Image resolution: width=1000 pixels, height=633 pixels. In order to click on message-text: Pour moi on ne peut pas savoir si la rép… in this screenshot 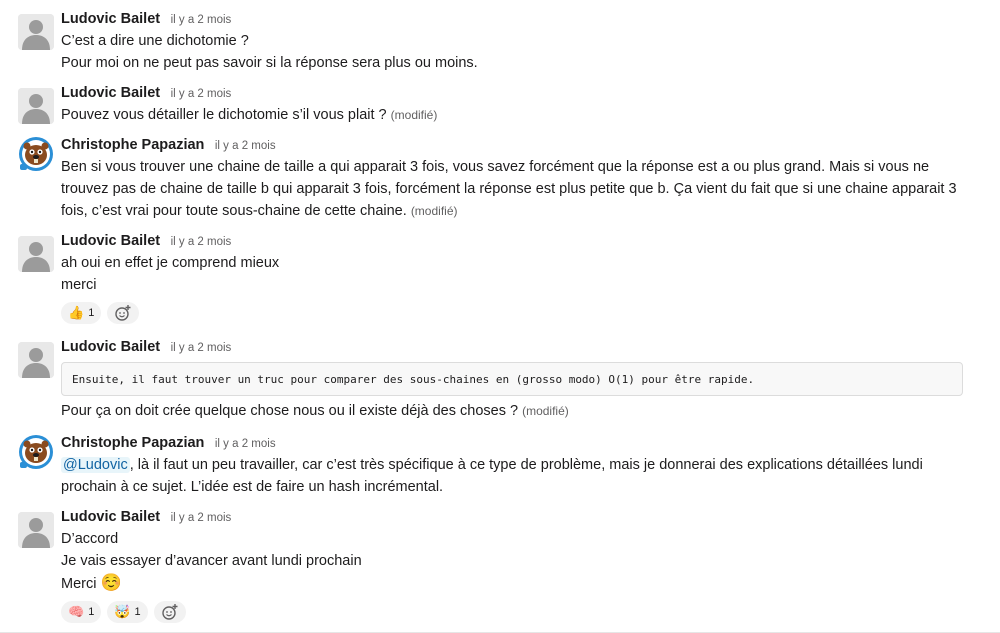, I will do `click(269, 63)`.